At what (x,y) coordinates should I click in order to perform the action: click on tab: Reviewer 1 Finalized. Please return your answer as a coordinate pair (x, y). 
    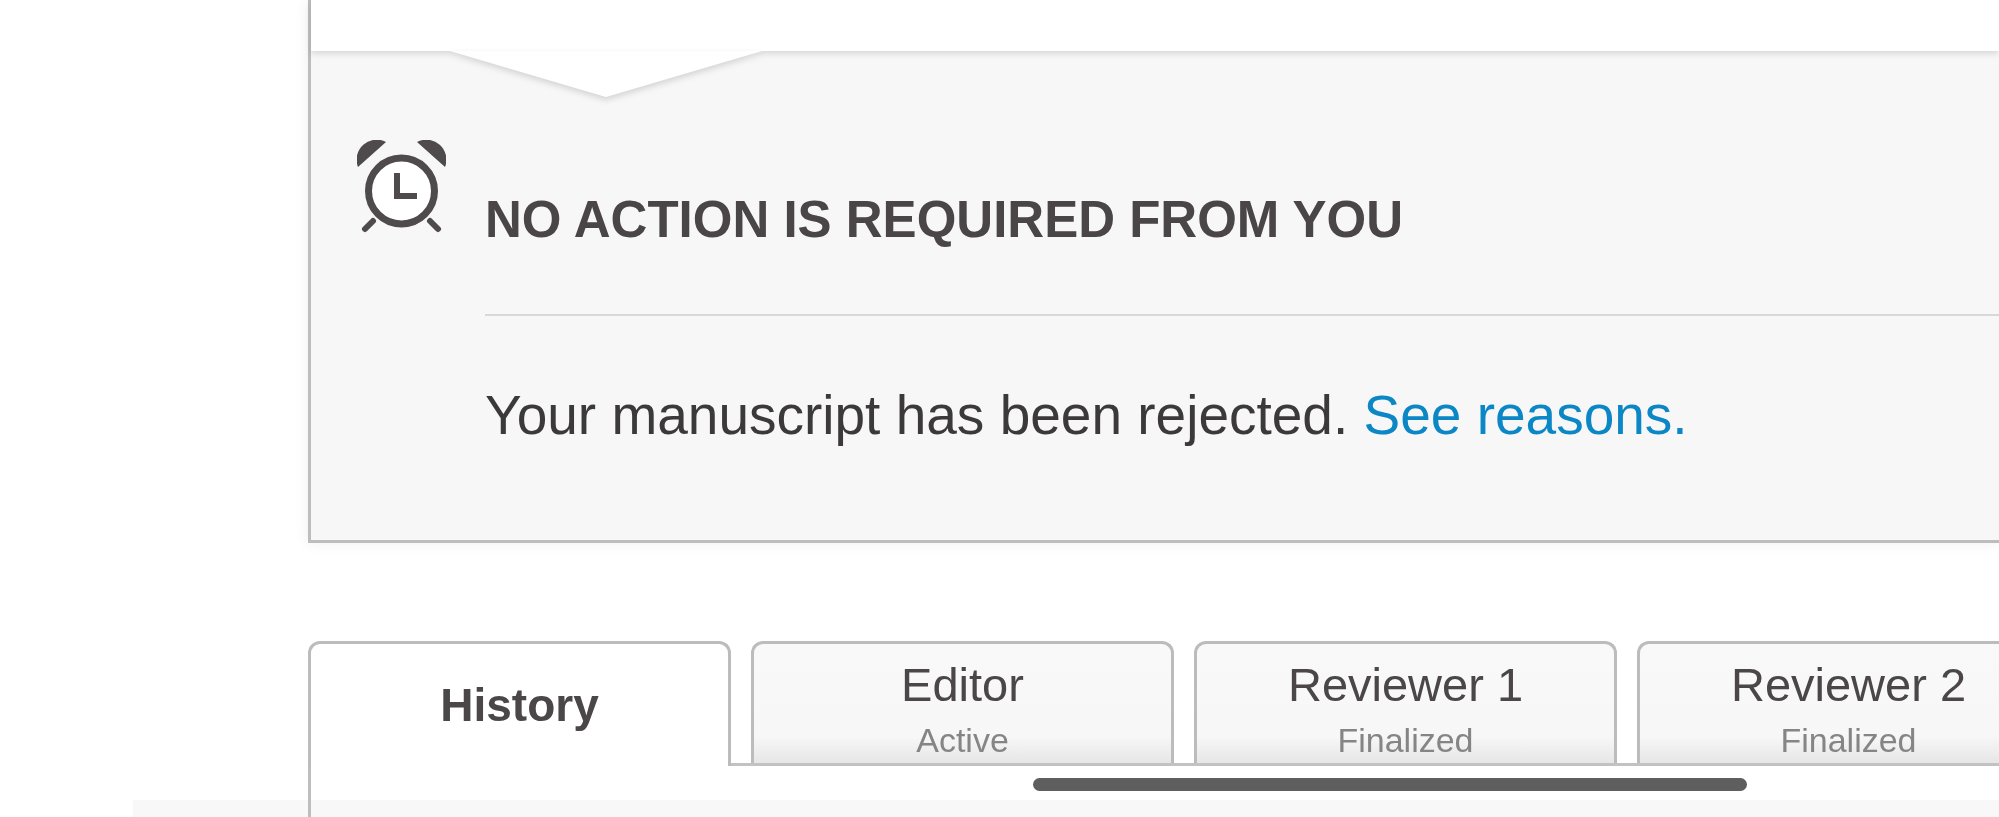
    Looking at the image, I should click on (1405, 702).